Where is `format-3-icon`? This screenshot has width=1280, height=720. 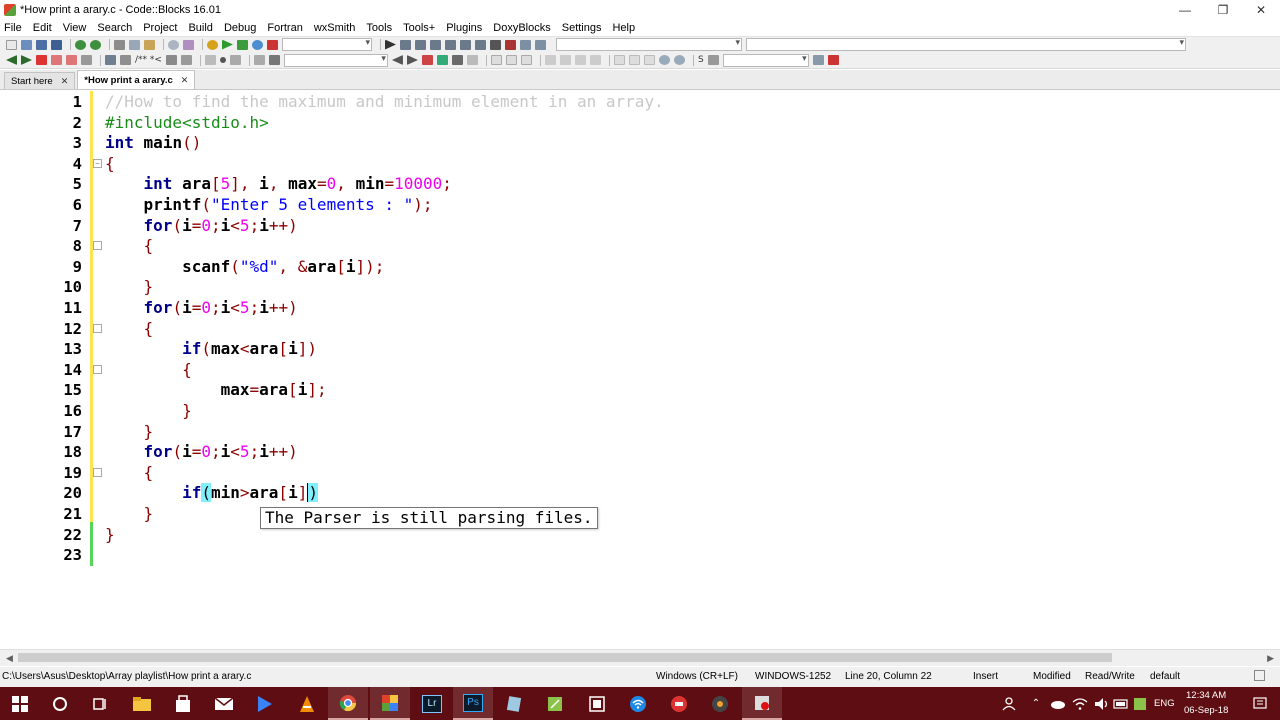
format-3-icon is located at coordinates (580, 60).